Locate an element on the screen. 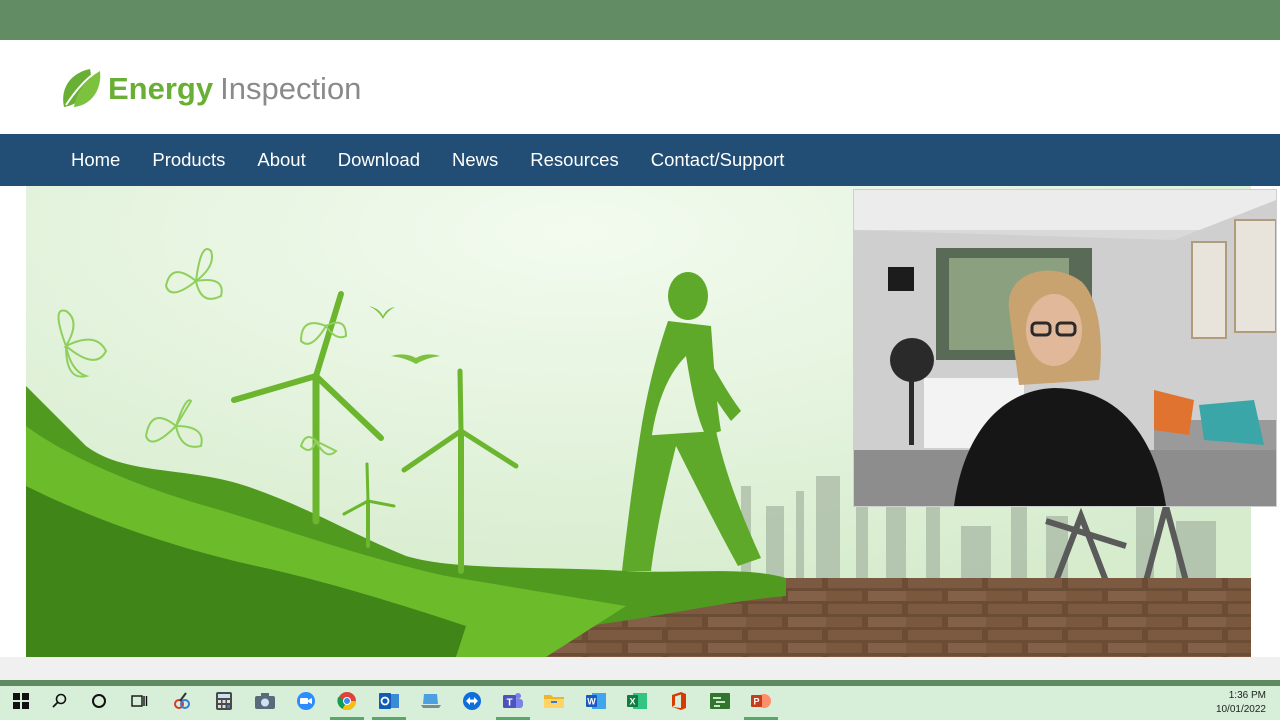 Image resolution: width=1280 pixels, height=720 pixels. nav-item-home: Home is located at coordinates (95, 160).